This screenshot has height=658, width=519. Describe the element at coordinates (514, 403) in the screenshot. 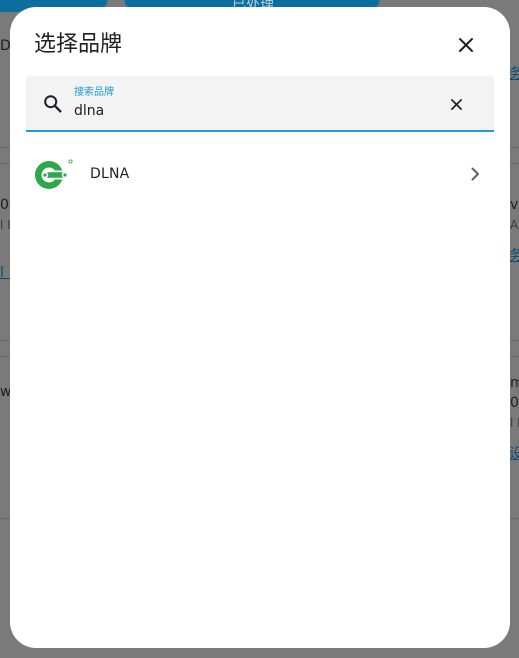

I see `background-fragment: 00` at that location.